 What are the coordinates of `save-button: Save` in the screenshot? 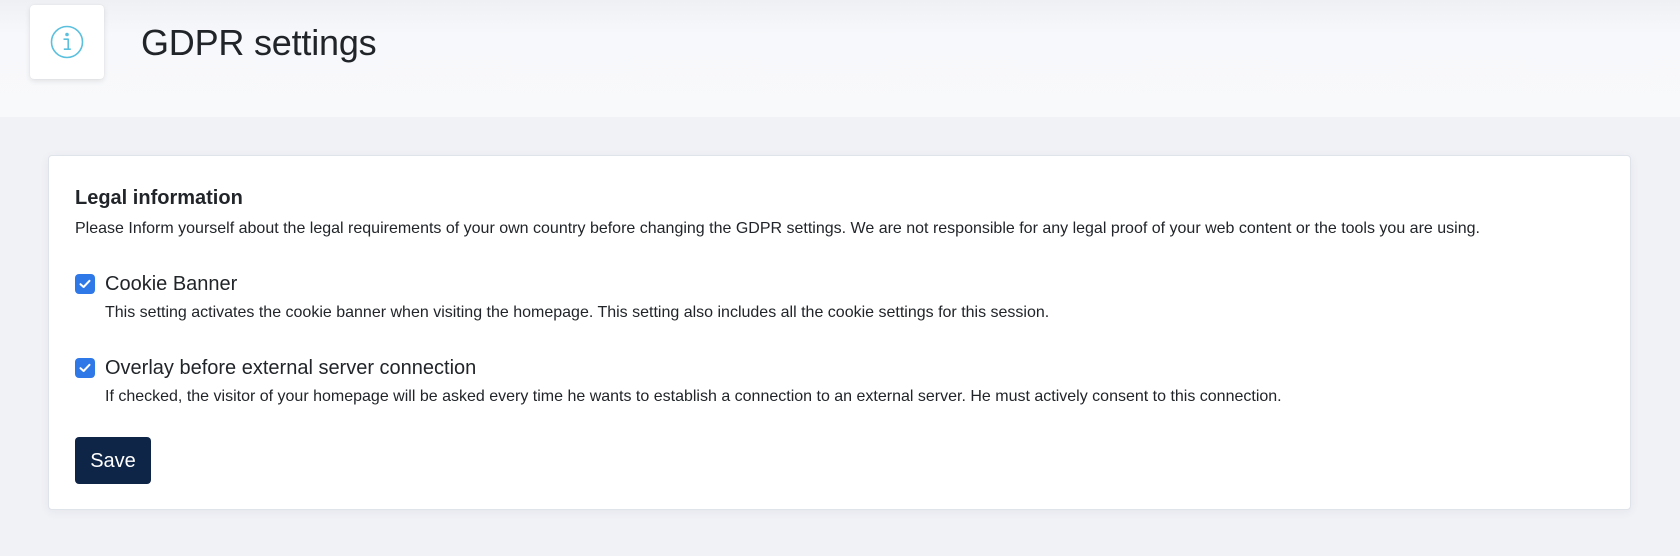 It's located at (113, 460).